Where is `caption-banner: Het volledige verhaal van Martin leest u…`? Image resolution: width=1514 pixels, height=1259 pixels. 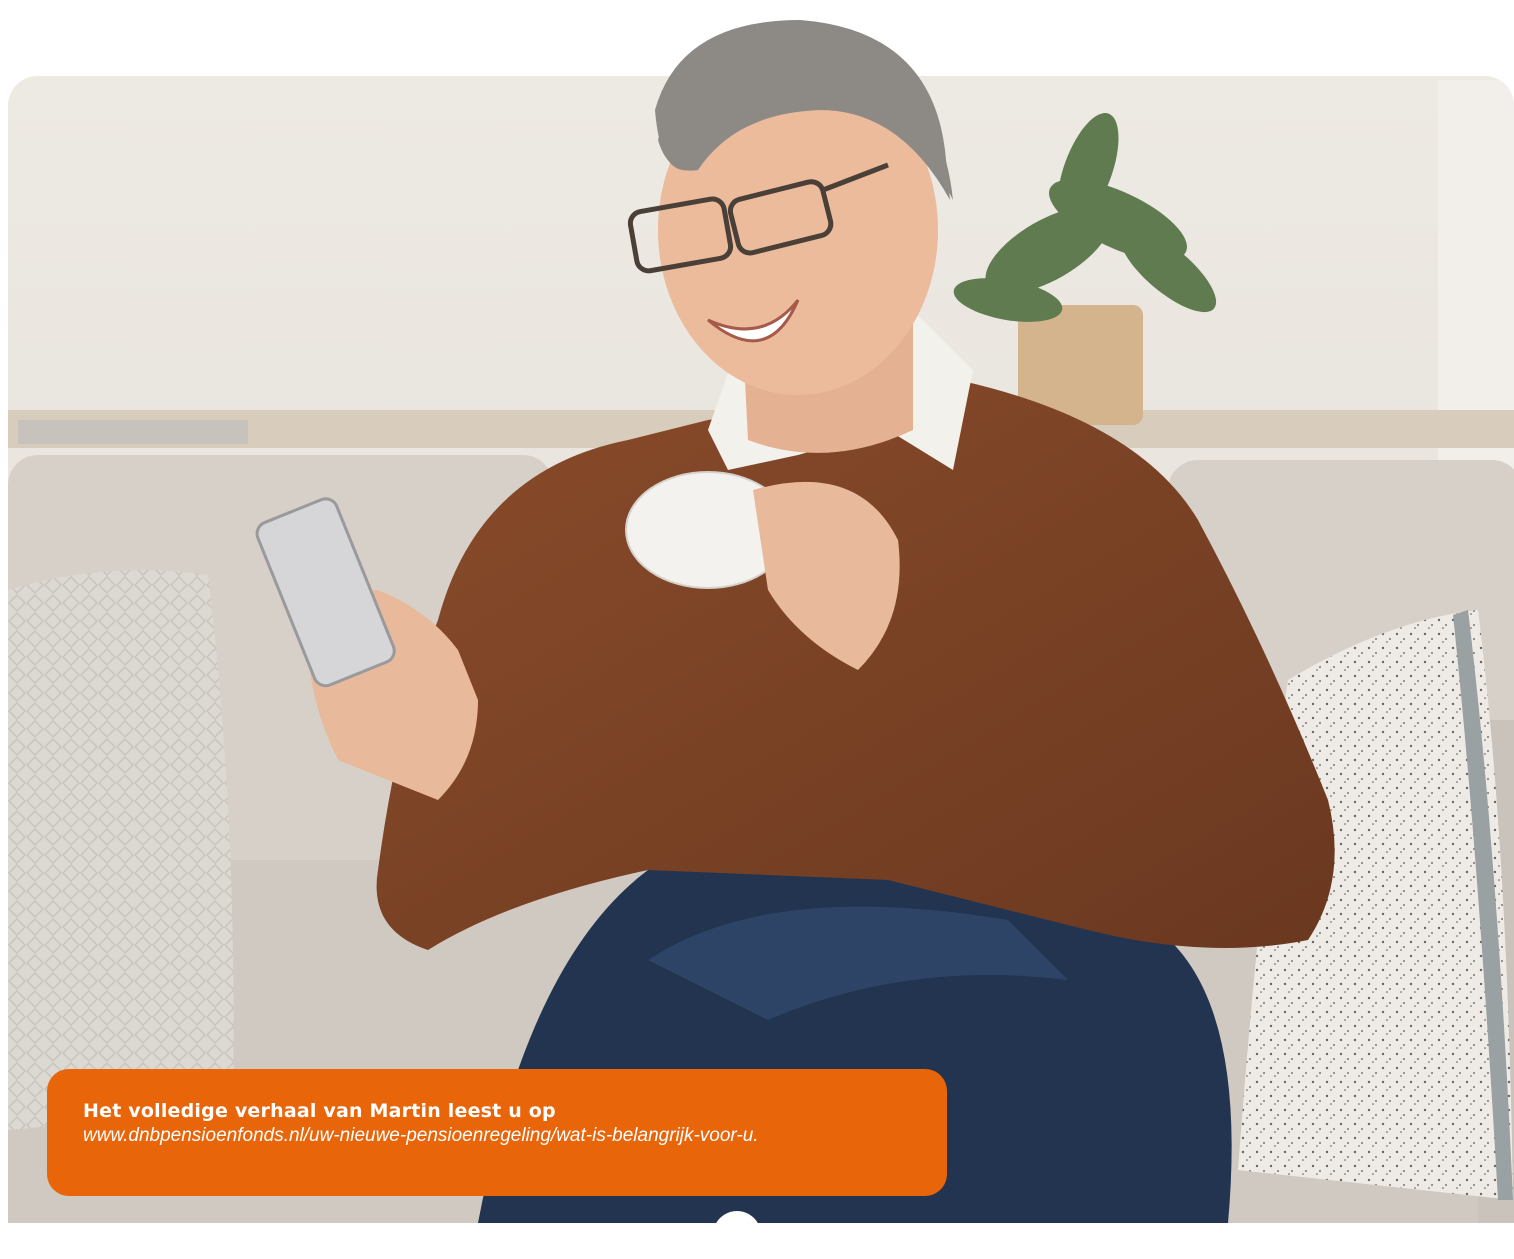
caption-banner: Het volledige verhaal van Martin leest u… is located at coordinates (497, 1132).